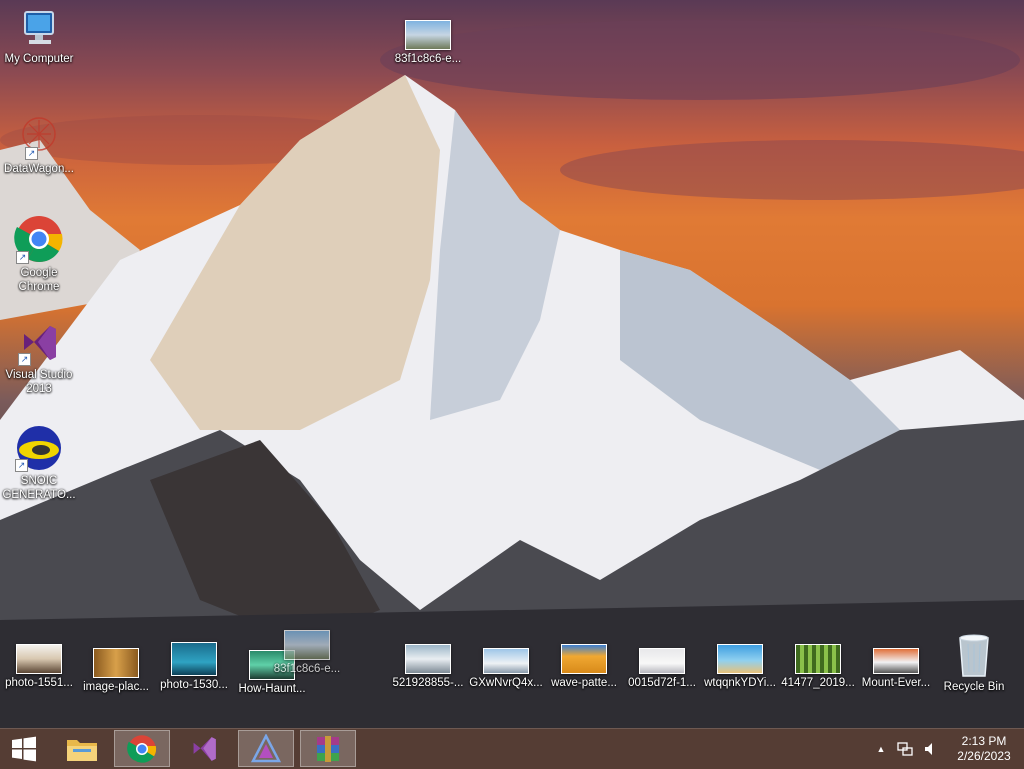 Image resolution: width=1024 pixels, height=769 pixels. What do you see at coordinates (974, 655) in the screenshot?
I see `recycle-bin-icon` at bounding box center [974, 655].